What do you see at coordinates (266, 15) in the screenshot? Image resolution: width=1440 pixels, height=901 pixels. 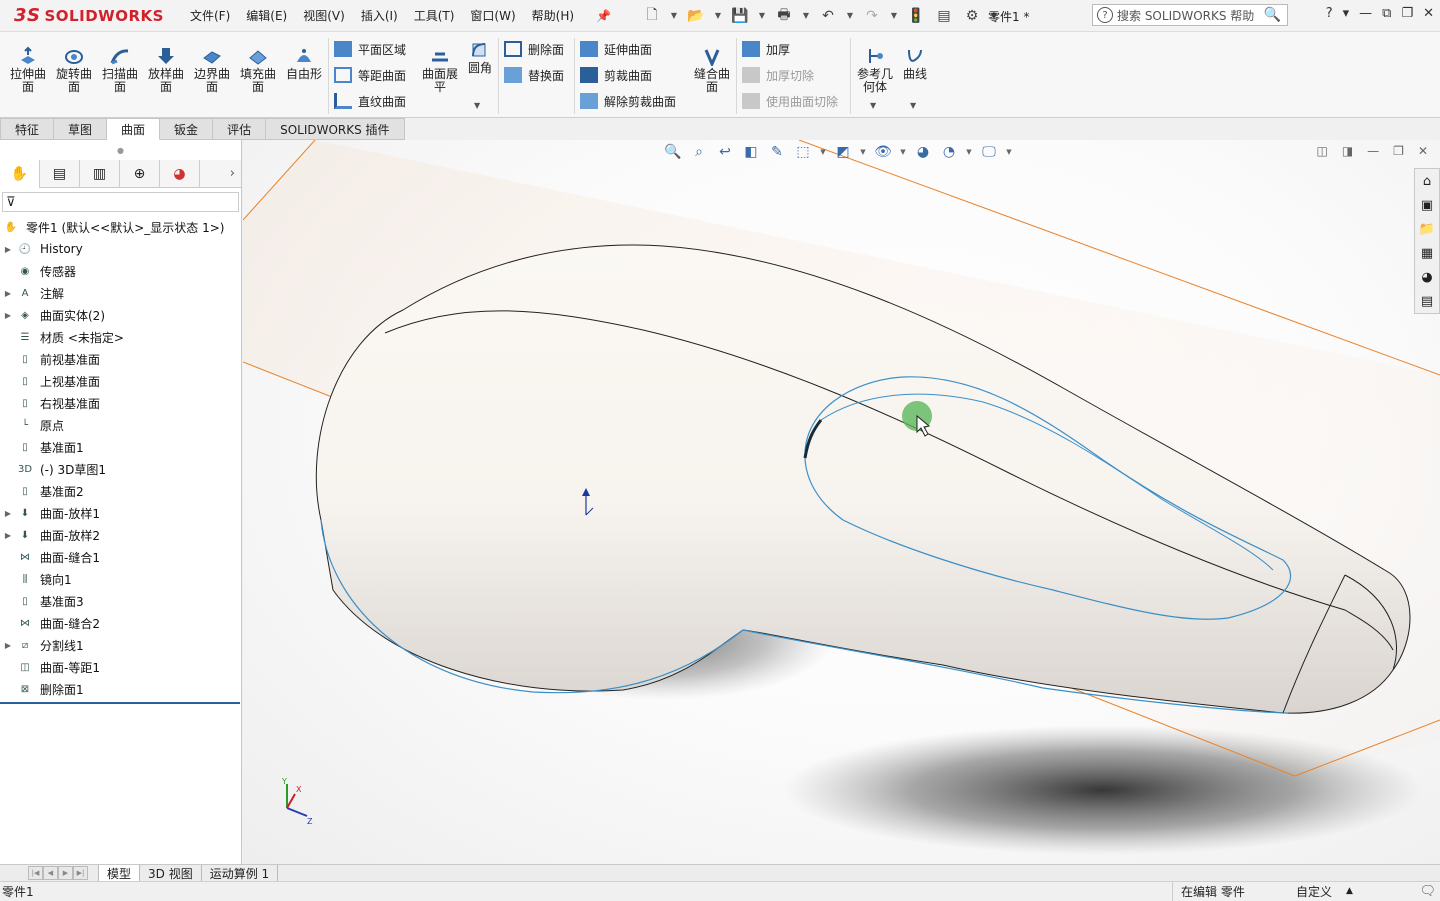 I see `menu-edit: 编辑(E)` at bounding box center [266, 15].